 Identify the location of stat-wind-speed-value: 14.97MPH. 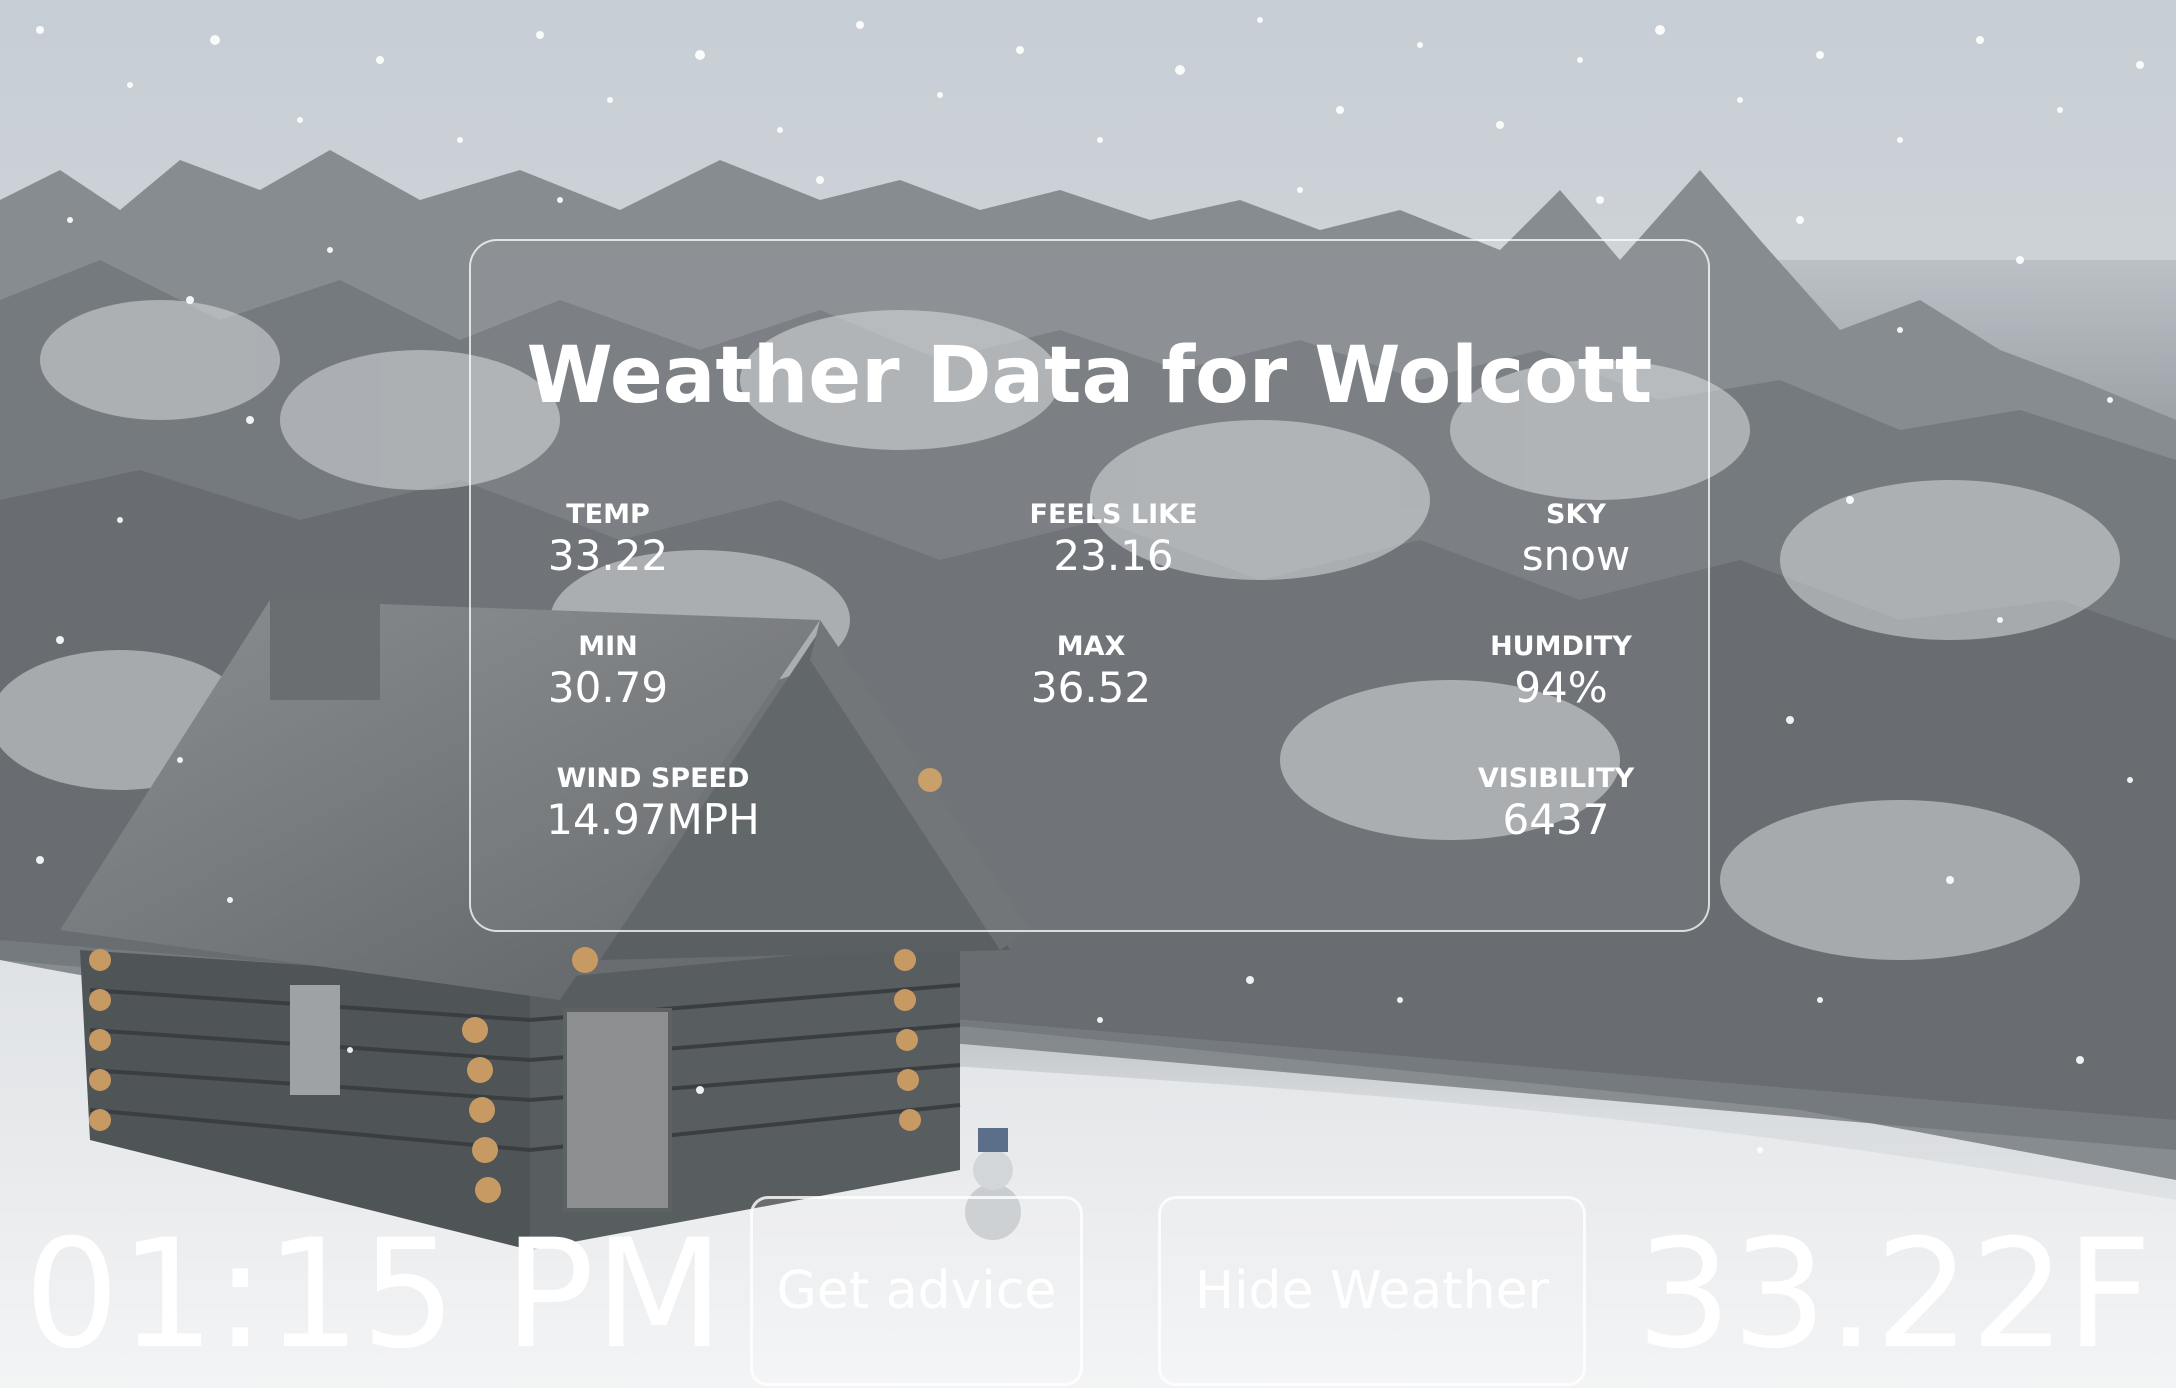
(653, 819).